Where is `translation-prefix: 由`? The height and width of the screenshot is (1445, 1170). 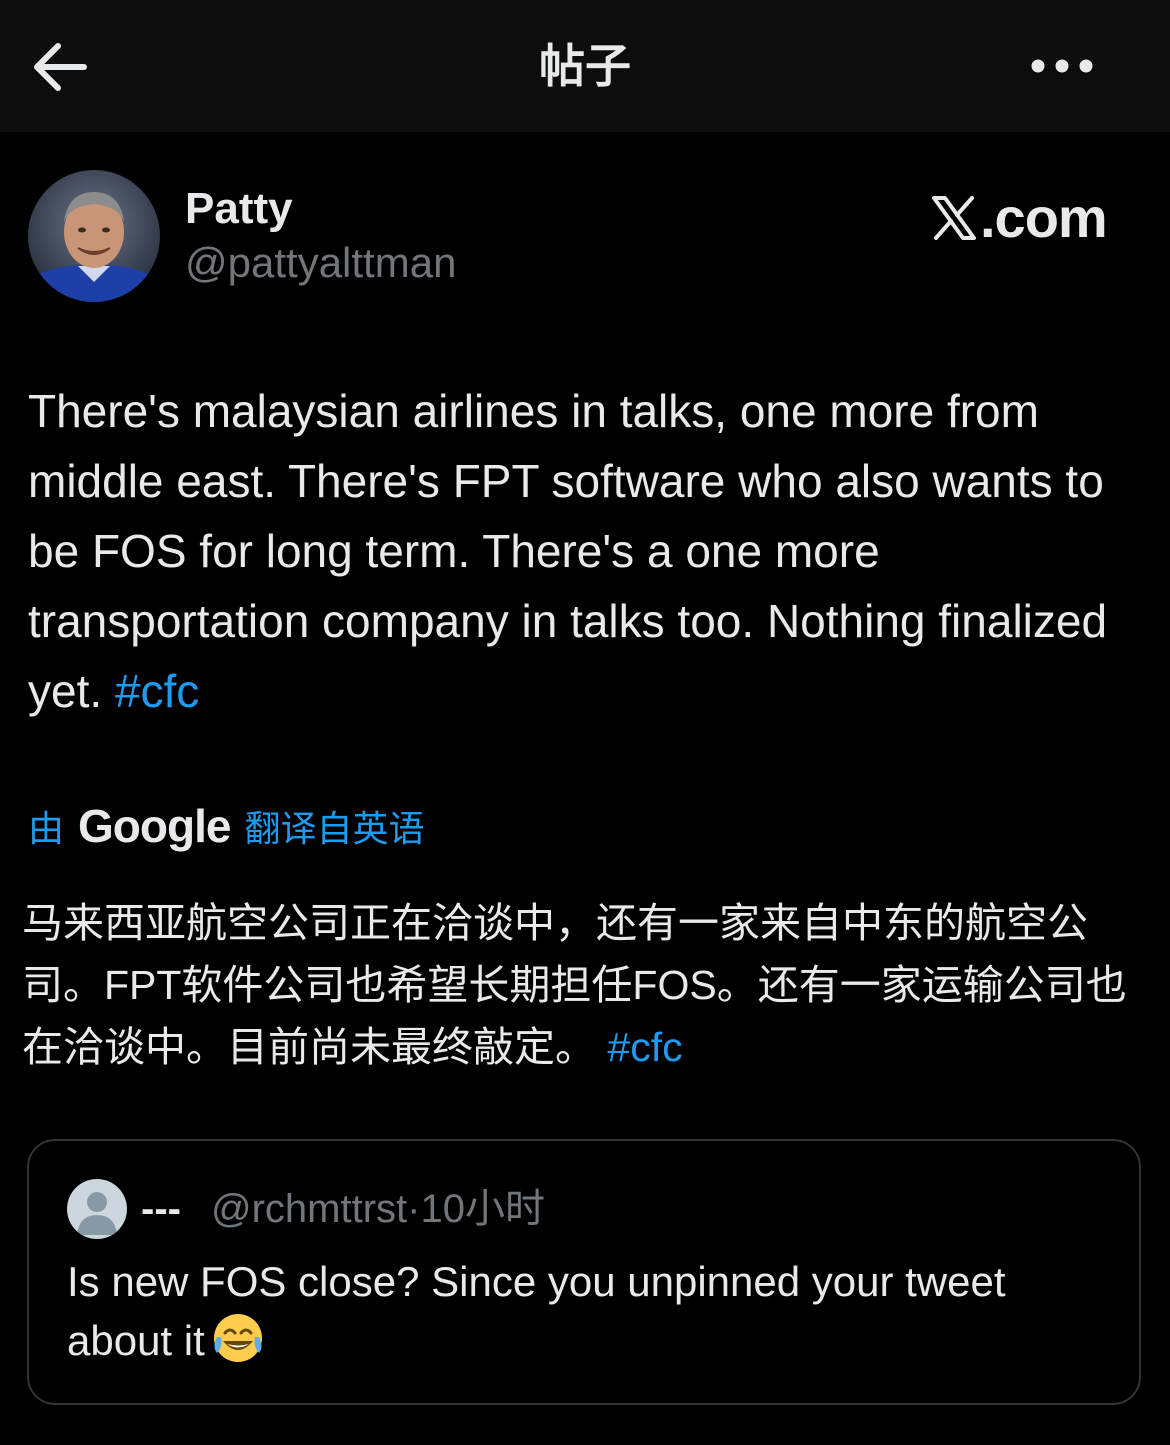 translation-prefix: 由 is located at coordinates (46, 828).